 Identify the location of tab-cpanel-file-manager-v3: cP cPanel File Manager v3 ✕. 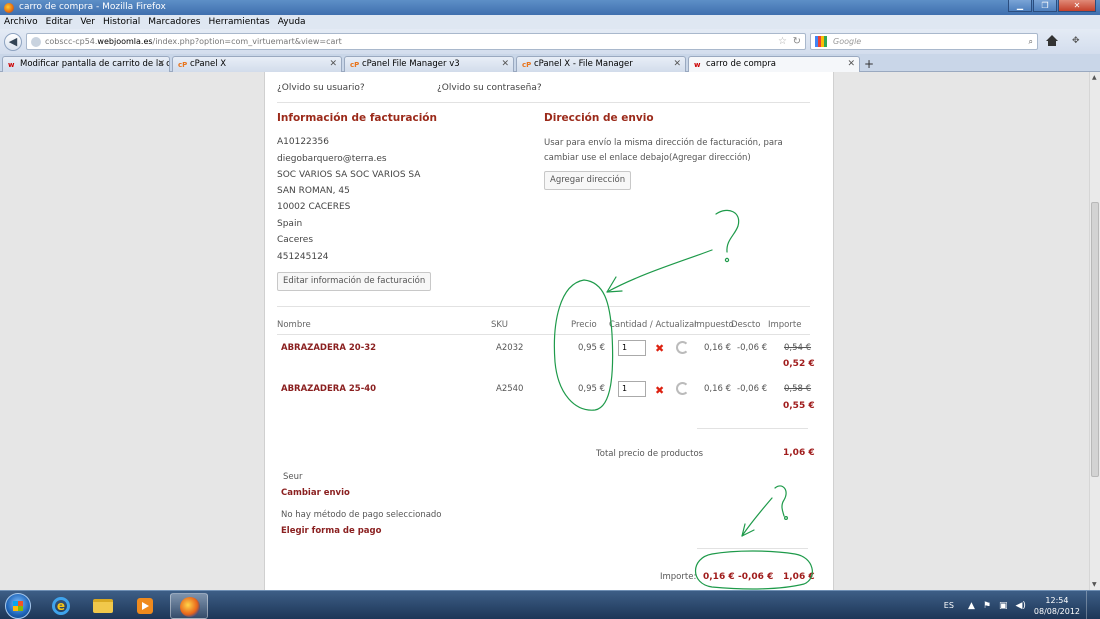
(429, 64).